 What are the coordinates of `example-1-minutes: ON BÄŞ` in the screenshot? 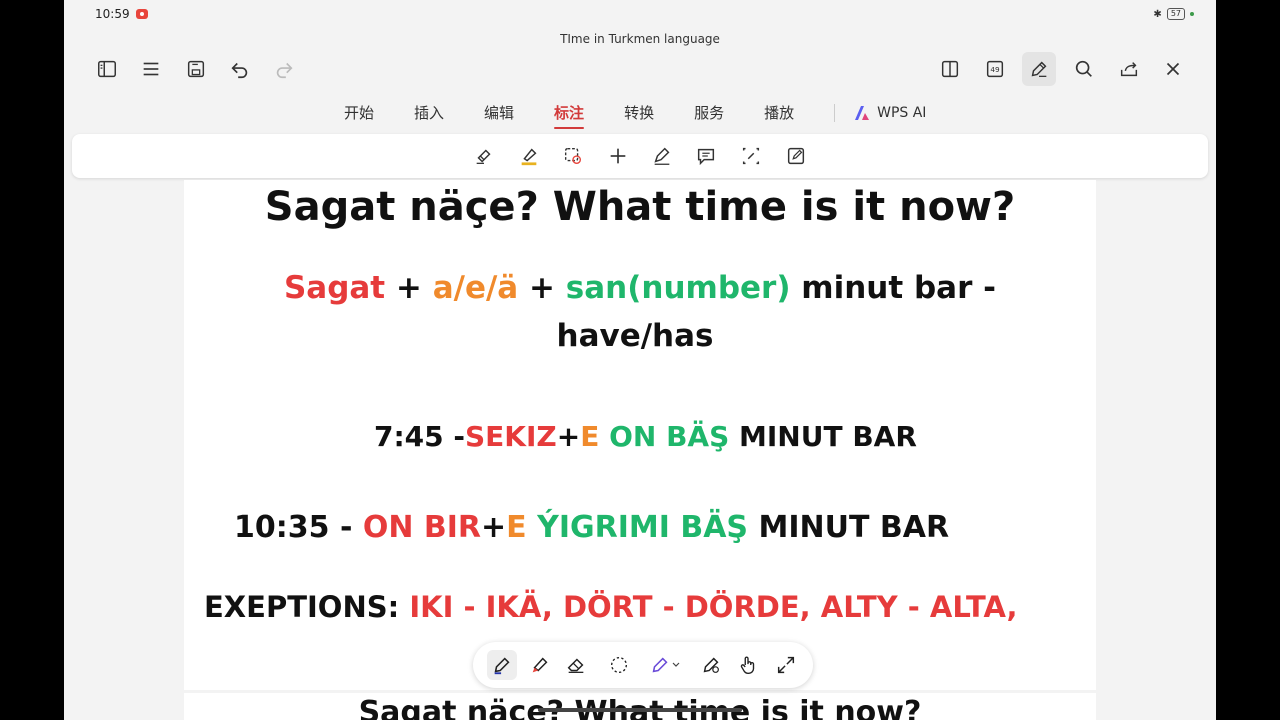 It's located at (664, 436).